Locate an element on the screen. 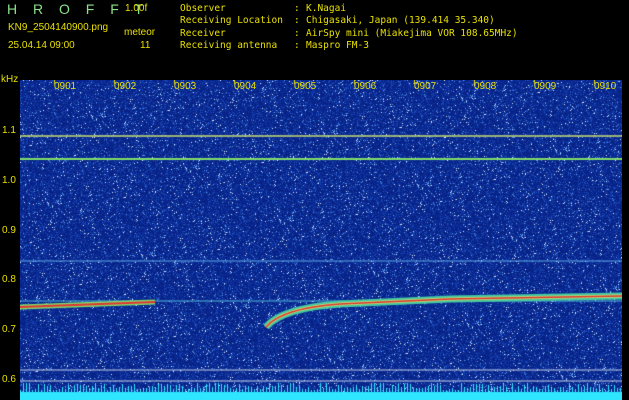 This screenshot has height=400, width=629. info-row-antenna: Receiving antenna: Maspro FM-3 is located at coordinates (274, 45).